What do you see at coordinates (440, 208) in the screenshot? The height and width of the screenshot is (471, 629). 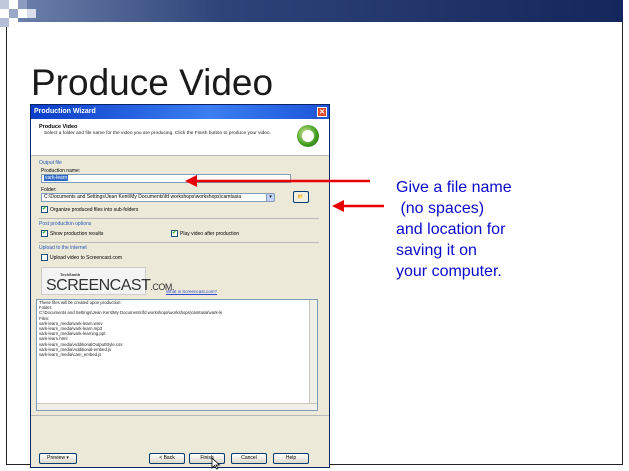 I see `annotation-line: (no spaces)` at bounding box center [440, 208].